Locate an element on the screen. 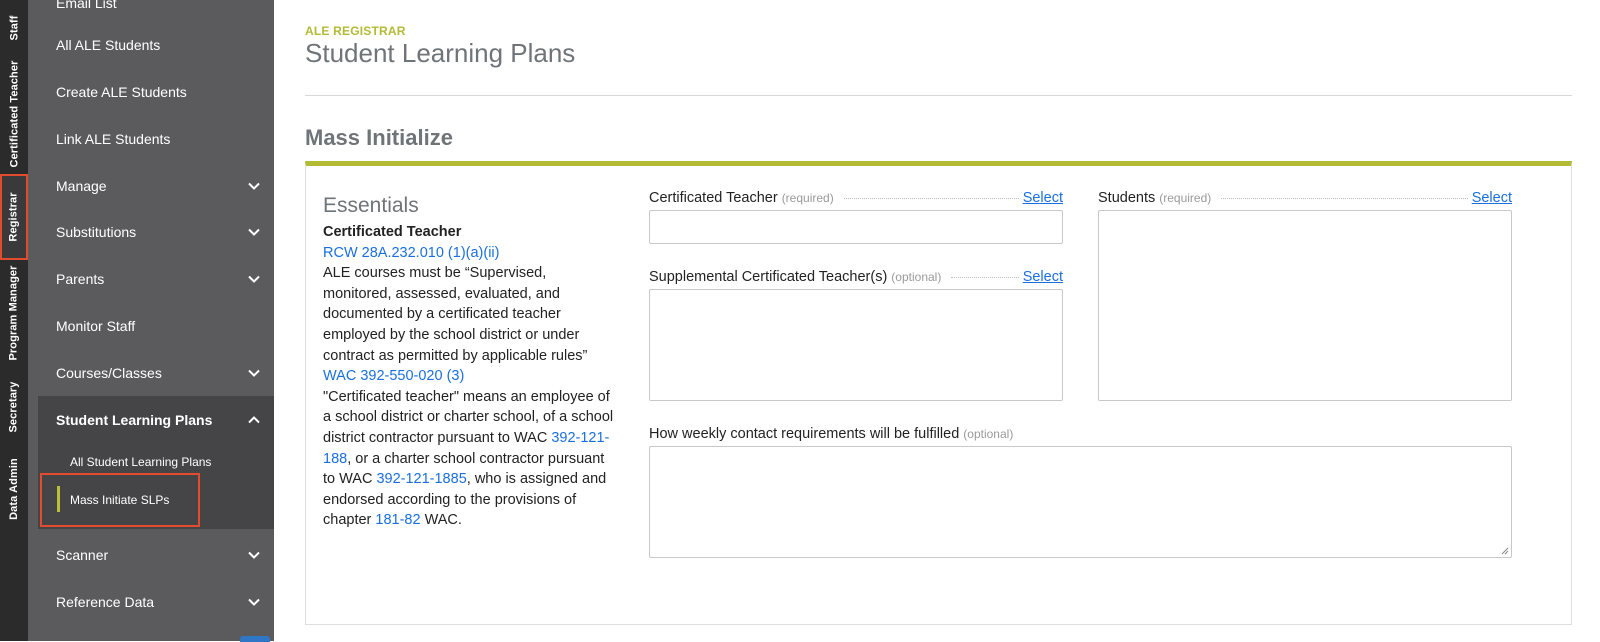  active-item-indicator is located at coordinates (58, 499).